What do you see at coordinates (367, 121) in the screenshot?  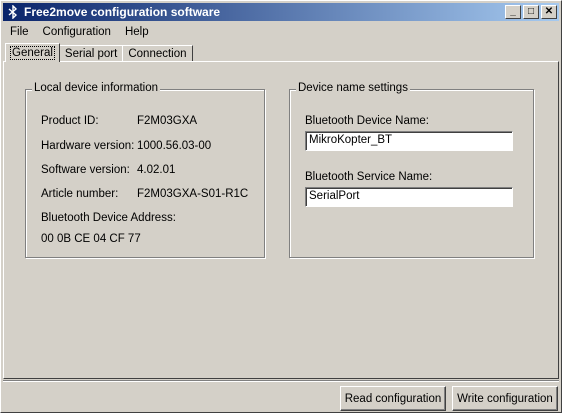 I see `device-name-label: Bluetooth Device Name:` at bounding box center [367, 121].